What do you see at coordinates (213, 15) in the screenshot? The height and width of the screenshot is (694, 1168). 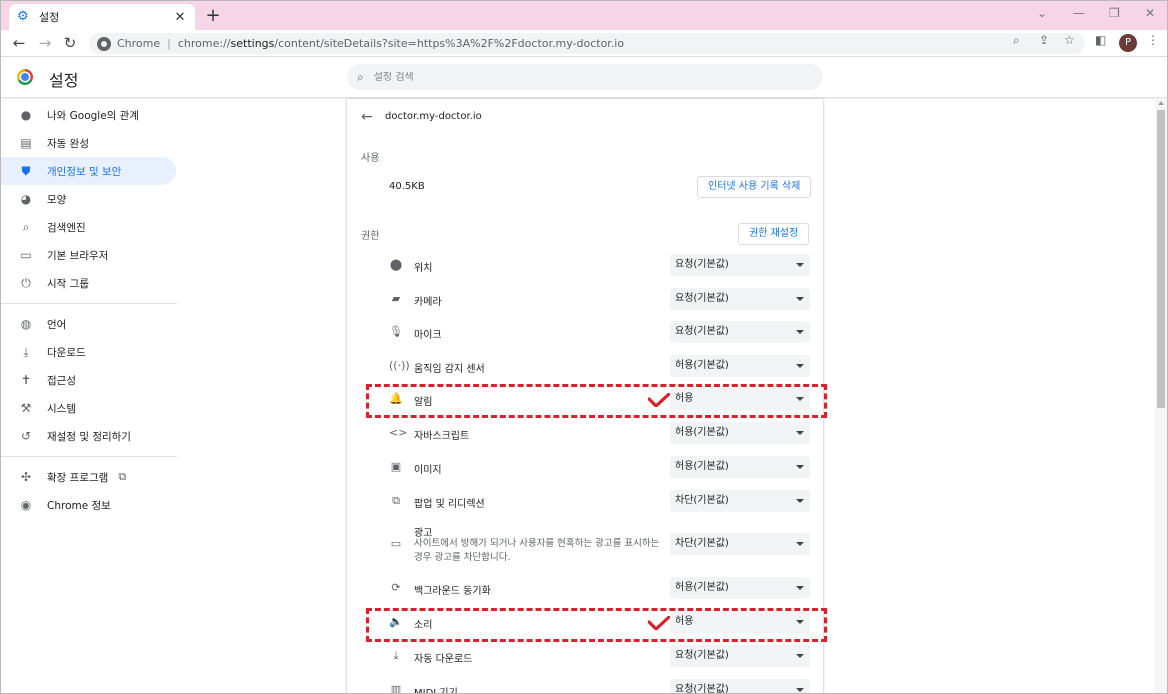 I see `new-tab-icon: +` at bounding box center [213, 15].